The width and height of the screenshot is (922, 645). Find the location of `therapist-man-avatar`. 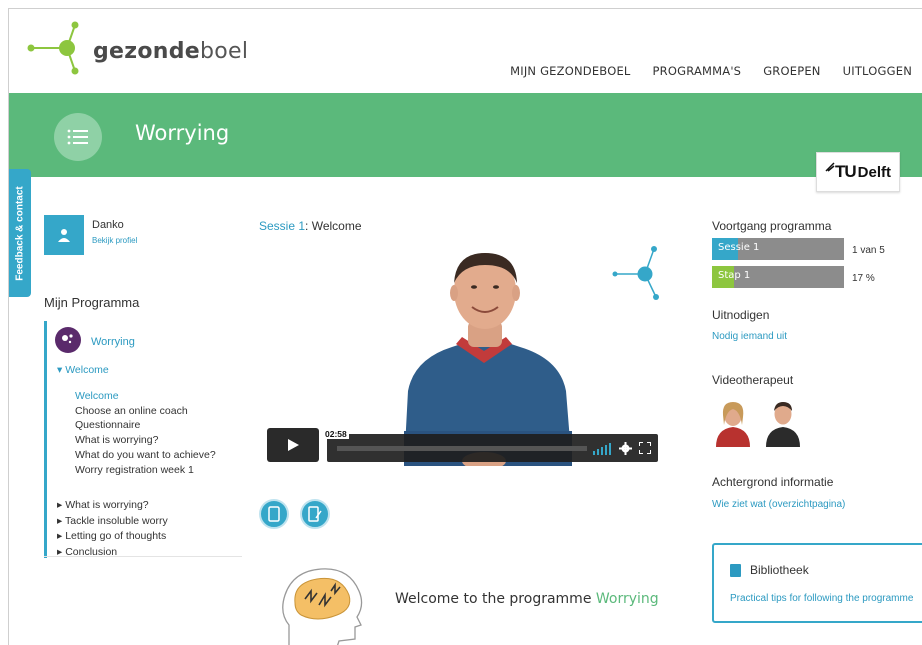

therapist-man-avatar is located at coordinates (783, 423).